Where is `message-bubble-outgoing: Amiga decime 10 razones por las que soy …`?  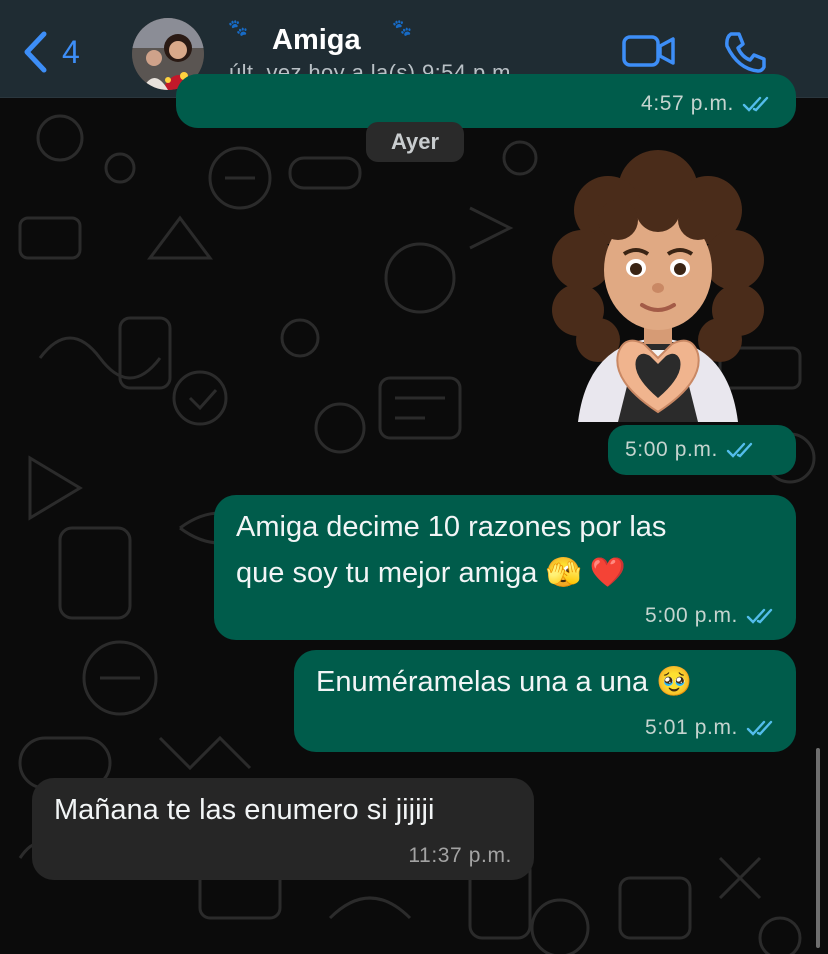
message-bubble-outgoing: Amiga decime 10 razones por las que soy … is located at coordinates (505, 567).